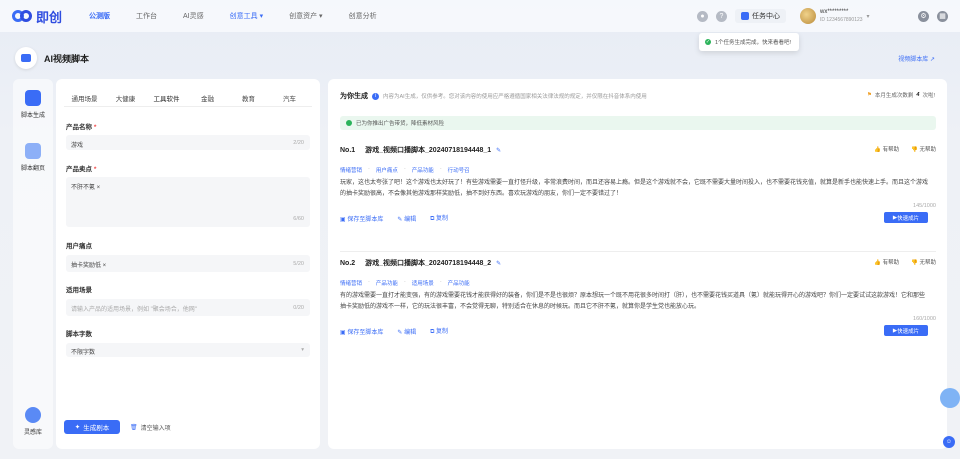 The image size is (960, 459). What do you see at coordinates (638, 123) in the screenshot?
I see `tip-banner: 已为你推出广告带货，降低素材风险` at bounding box center [638, 123].